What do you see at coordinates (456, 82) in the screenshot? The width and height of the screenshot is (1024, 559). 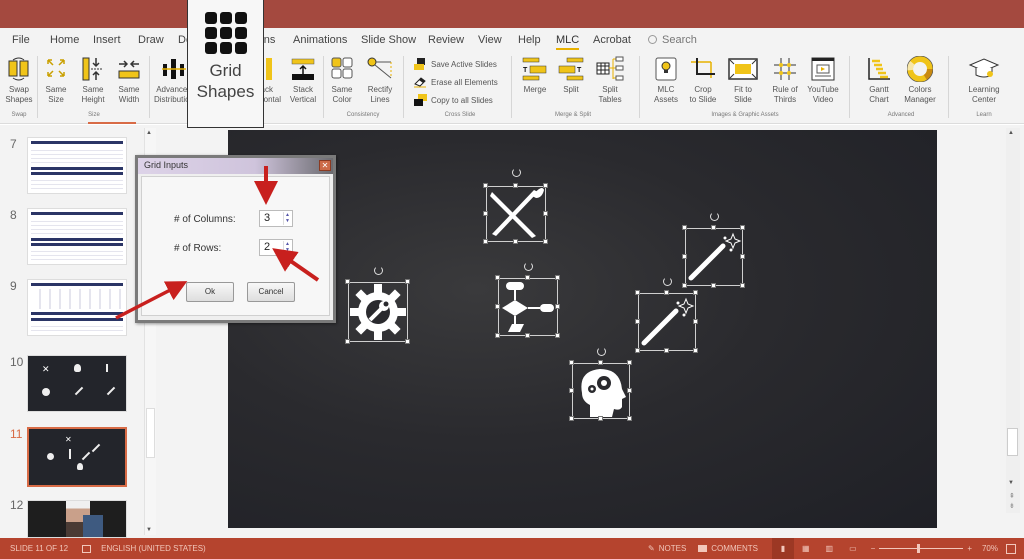 I see `erase-all-elements-button: Erase all Elements` at bounding box center [456, 82].